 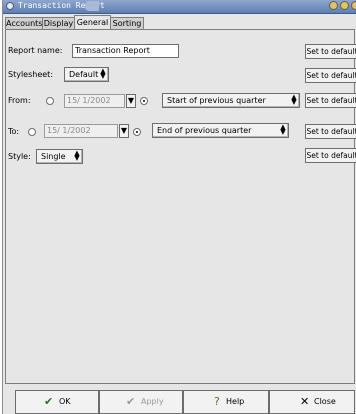 I want to click on stylesheet-value: Default, so click(x=84, y=74).